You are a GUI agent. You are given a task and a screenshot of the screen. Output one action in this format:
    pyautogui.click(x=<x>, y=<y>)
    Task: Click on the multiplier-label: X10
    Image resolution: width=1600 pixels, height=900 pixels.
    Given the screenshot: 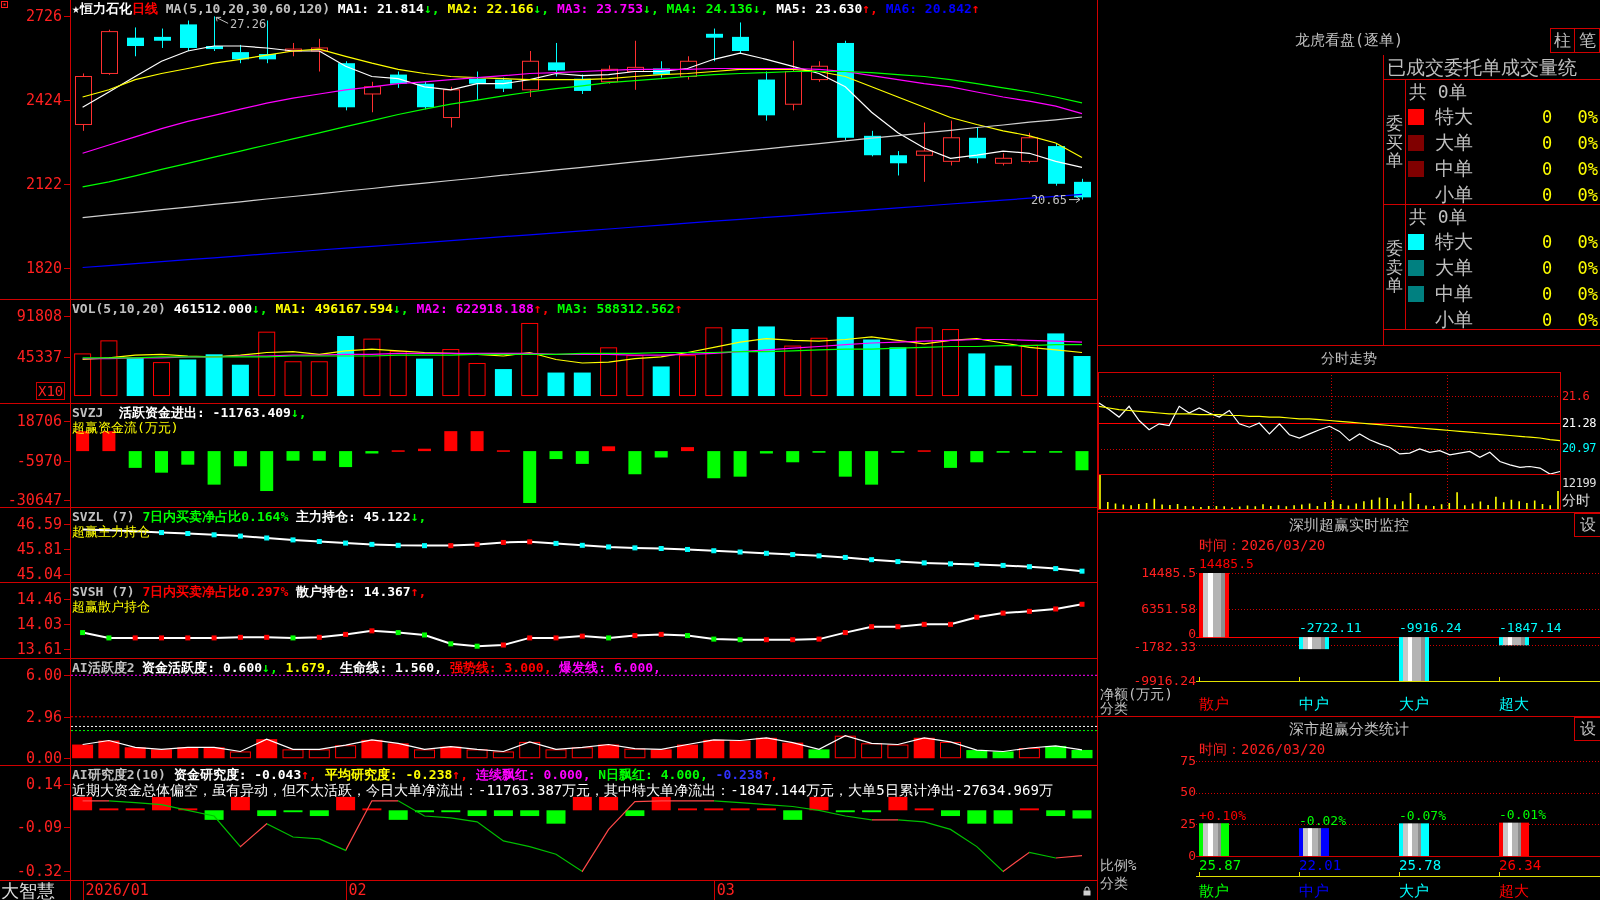 What is the action you would take?
    pyautogui.click(x=51, y=391)
    